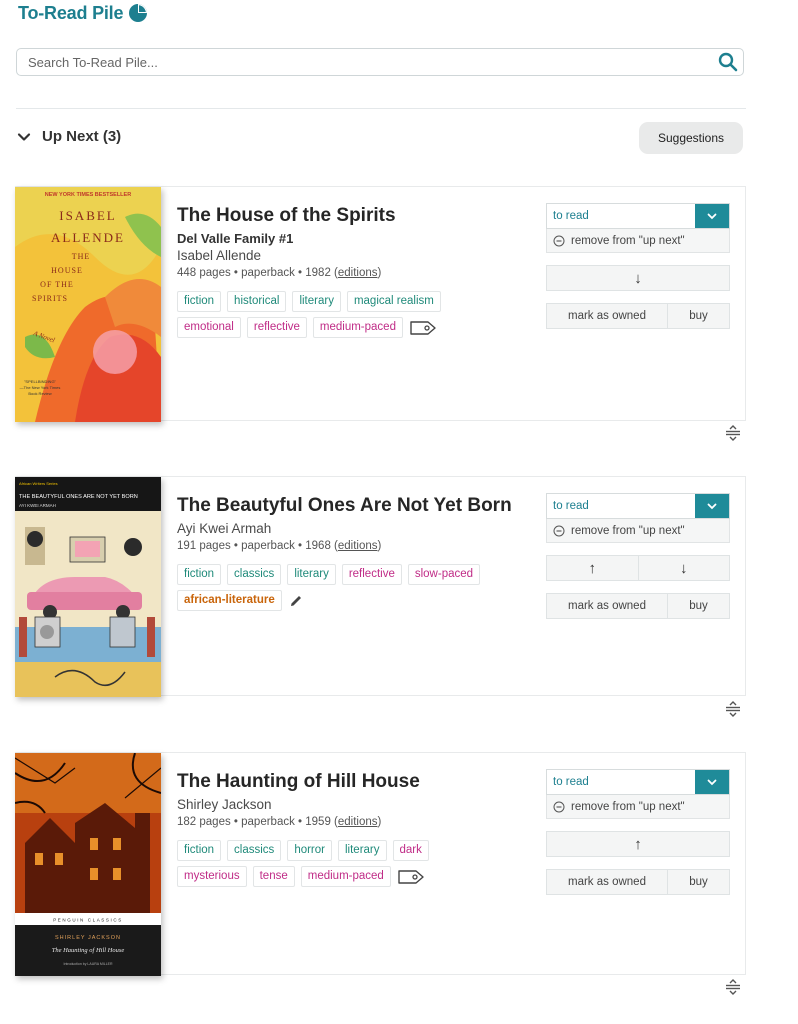 The height and width of the screenshot is (1024, 798). What do you see at coordinates (88, 195) in the screenshot?
I see `cover-banner: NEW YORK TIMES BESTSELLER` at bounding box center [88, 195].